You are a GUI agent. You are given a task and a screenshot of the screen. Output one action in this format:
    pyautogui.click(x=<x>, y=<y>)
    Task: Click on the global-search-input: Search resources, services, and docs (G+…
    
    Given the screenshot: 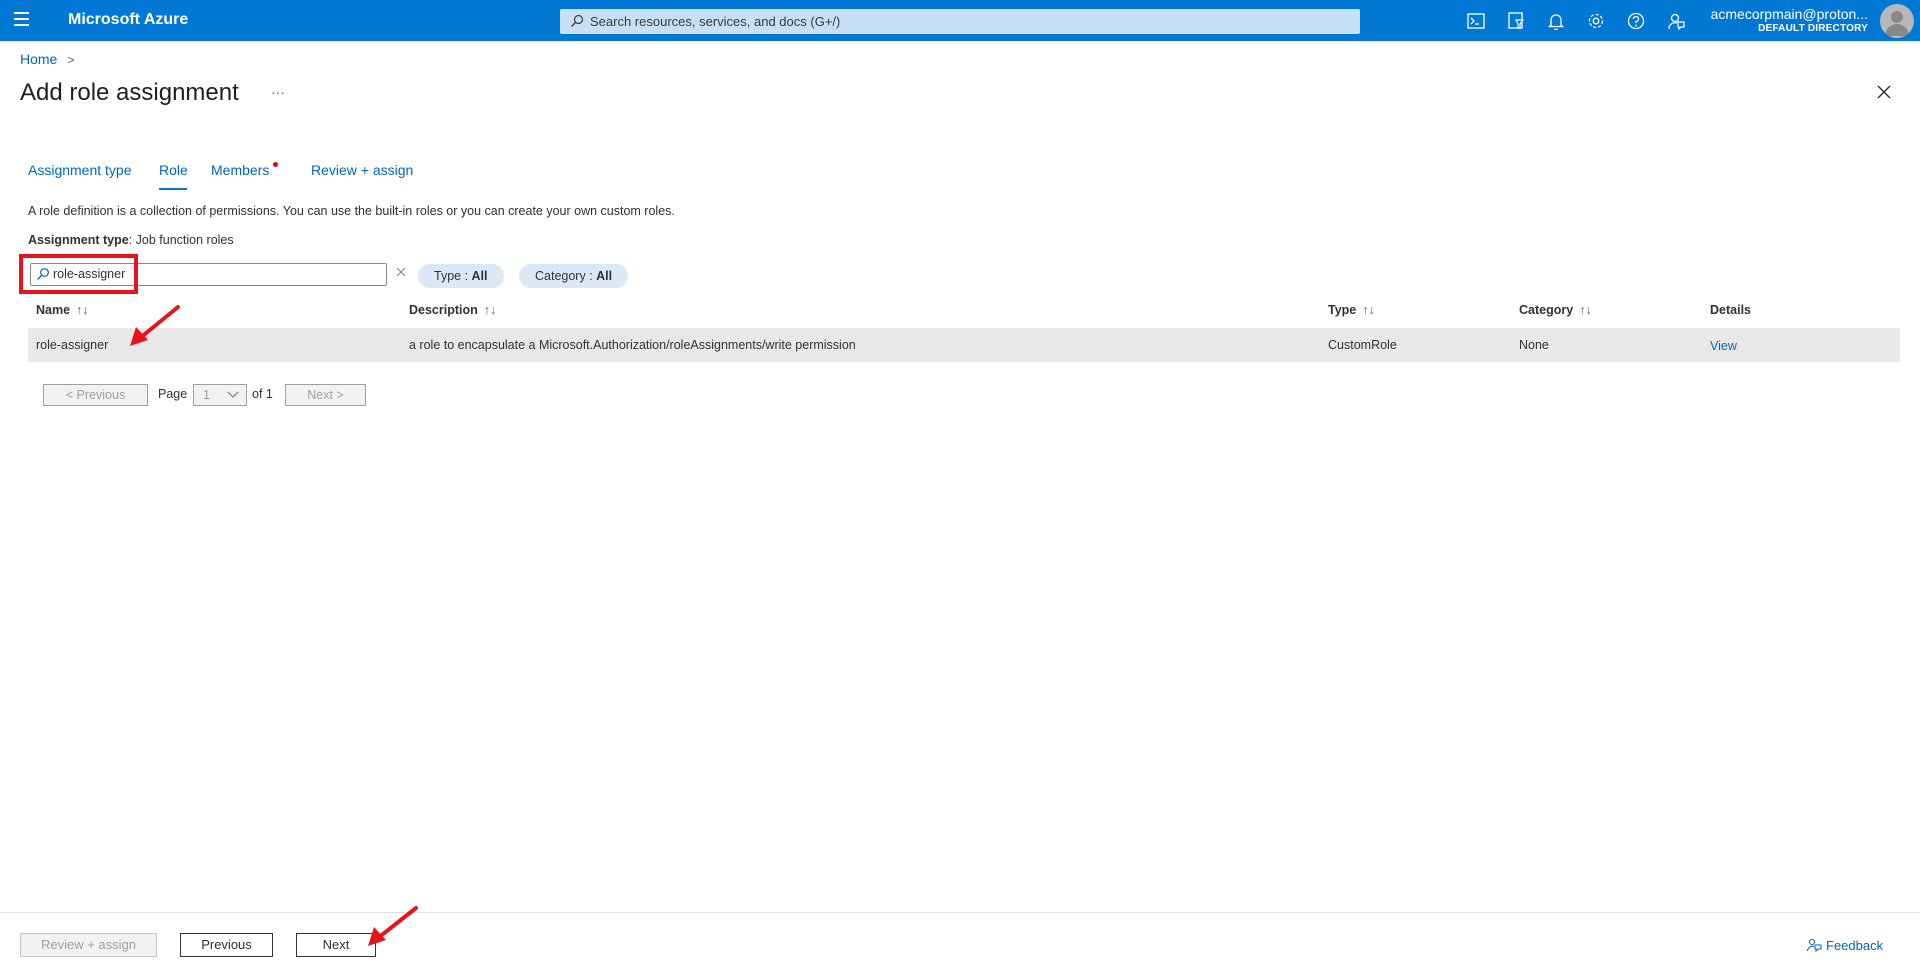 What is the action you would take?
    pyautogui.click(x=960, y=21)
    